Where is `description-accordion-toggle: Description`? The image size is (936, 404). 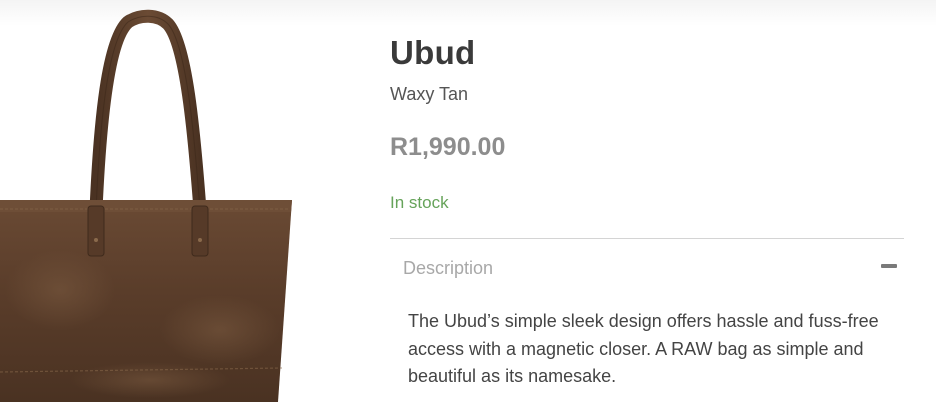
description-accordion-toggle: Description is located at coordinates (647, 267).